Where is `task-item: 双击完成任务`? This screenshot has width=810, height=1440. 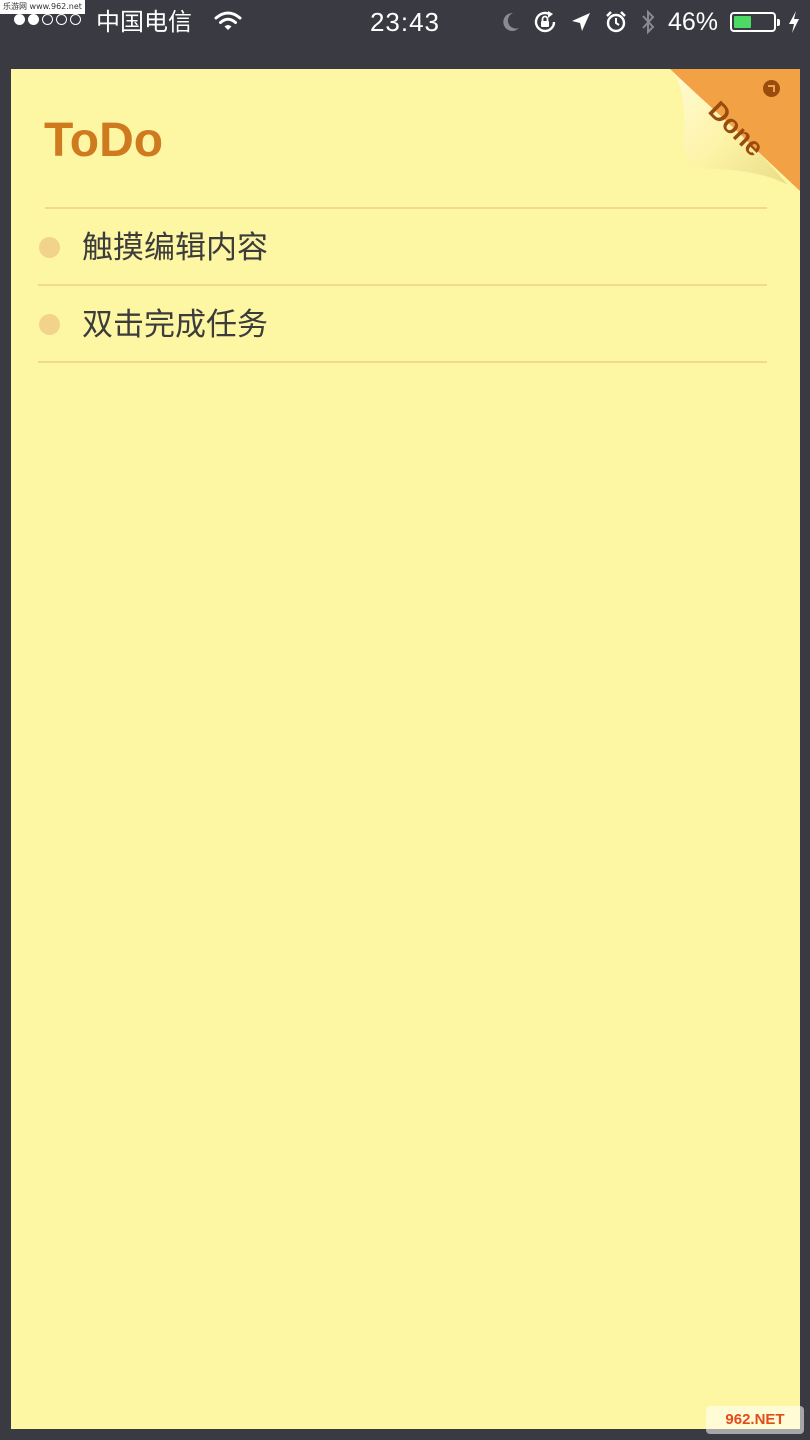
task-item: 双击完成任务 is located at coordinates (402, 324).